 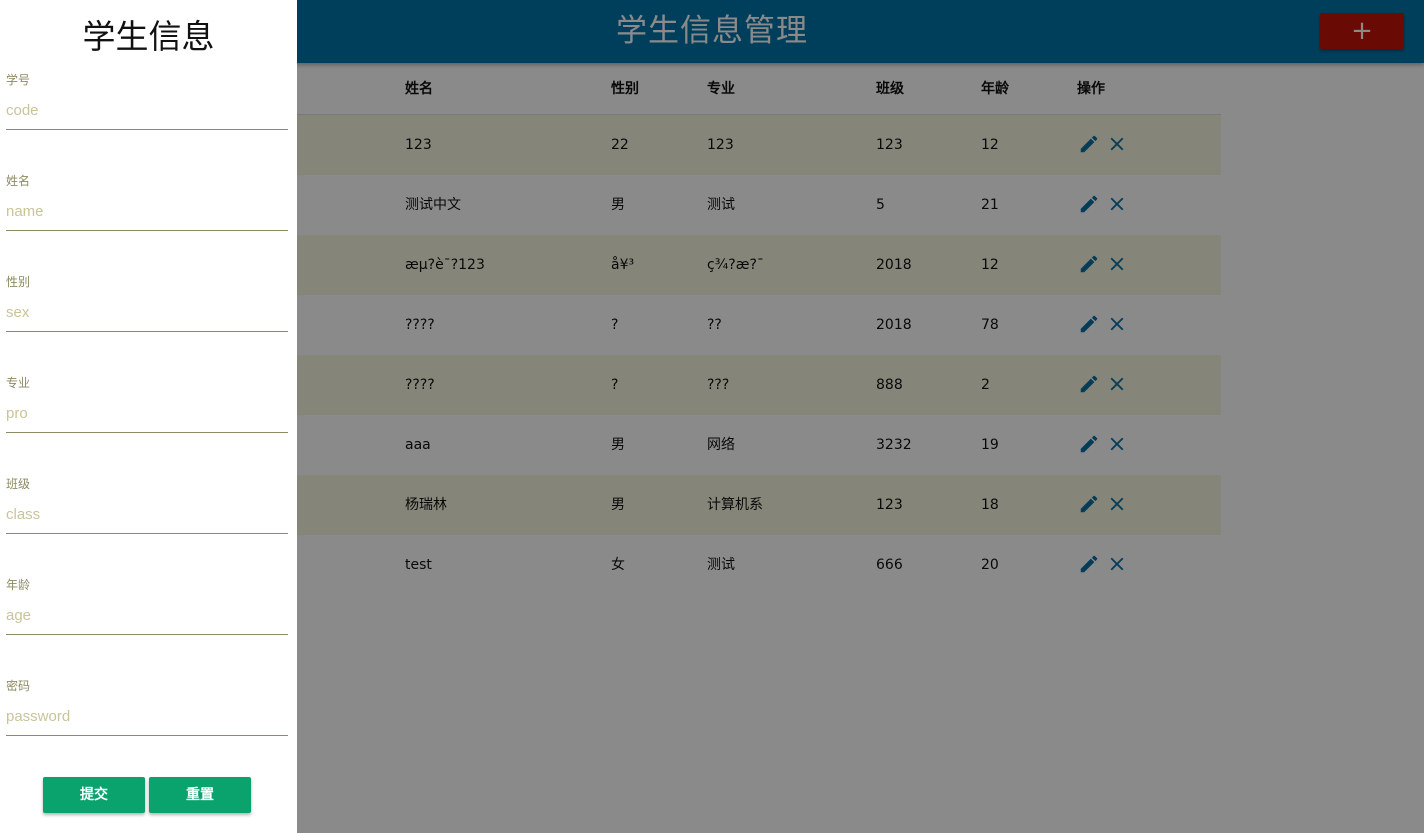 I want to click on field-label-password: 密码, so click(x=18, y=686).